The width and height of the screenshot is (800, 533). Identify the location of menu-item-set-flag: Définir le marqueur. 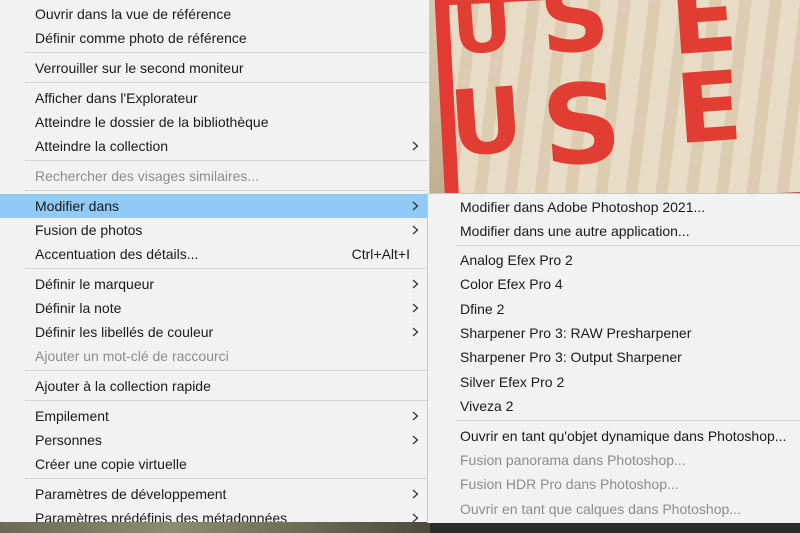
(214, 284).